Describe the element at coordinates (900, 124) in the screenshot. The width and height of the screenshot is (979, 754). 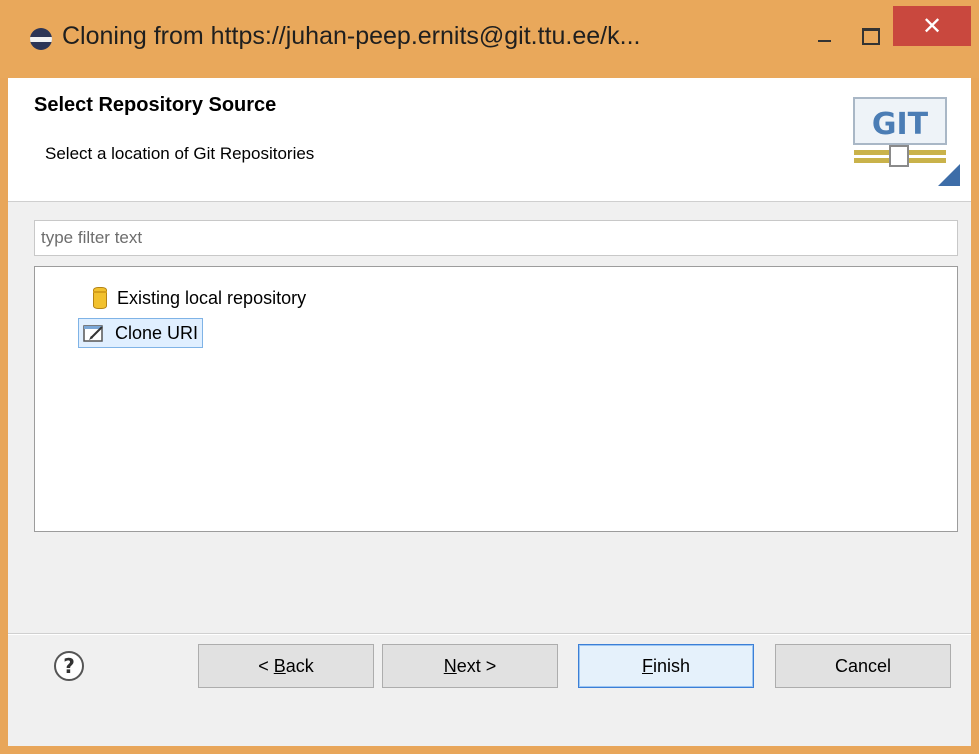
I see `git-logo-text: GIT` at that location.